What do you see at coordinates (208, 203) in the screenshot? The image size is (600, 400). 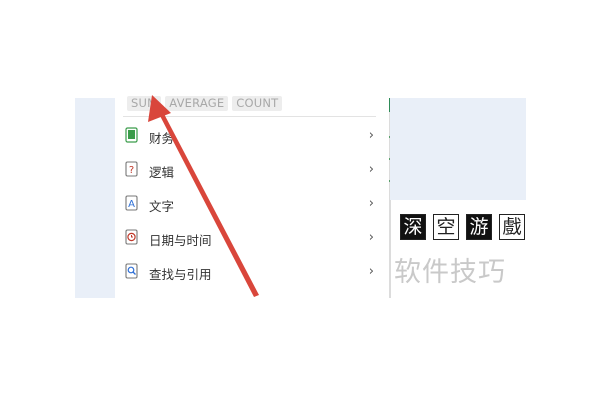 I see `arrow-shaft` at bounding box center [208, 203].